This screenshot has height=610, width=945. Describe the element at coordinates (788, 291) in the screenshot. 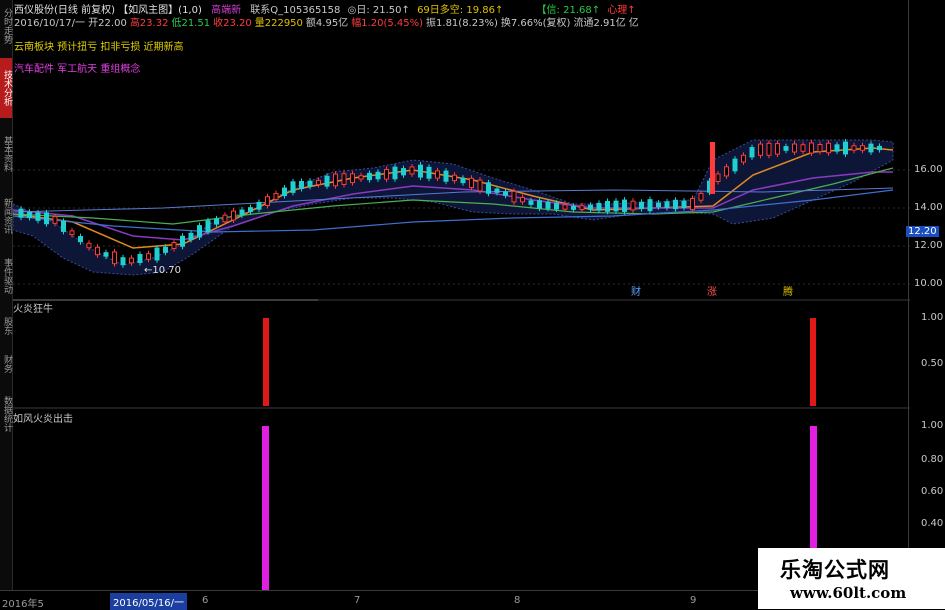

I see `event-marker-teng: 腾` at that location.